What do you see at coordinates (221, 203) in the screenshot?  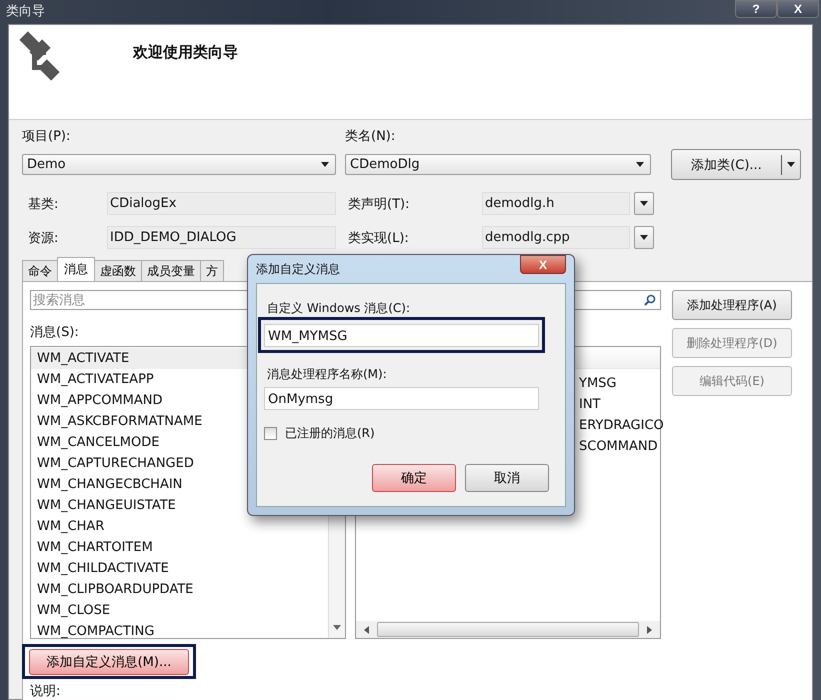 I see `base-class-field: CDialogEx` at bounding box center [221, 203].